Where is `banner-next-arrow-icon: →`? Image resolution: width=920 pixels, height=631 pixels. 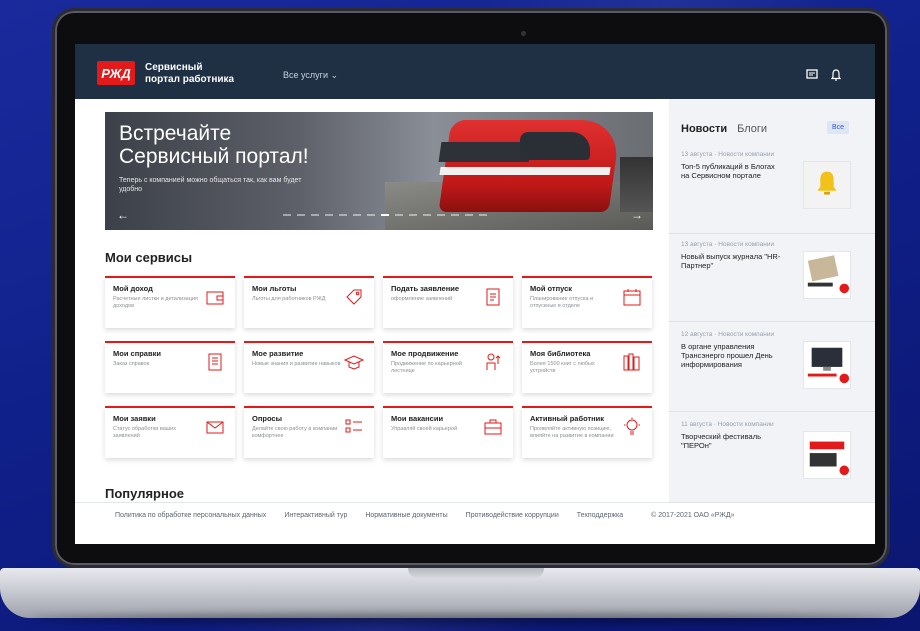 banner-next-arrow-icon: → is located at coordinates (637, 215).